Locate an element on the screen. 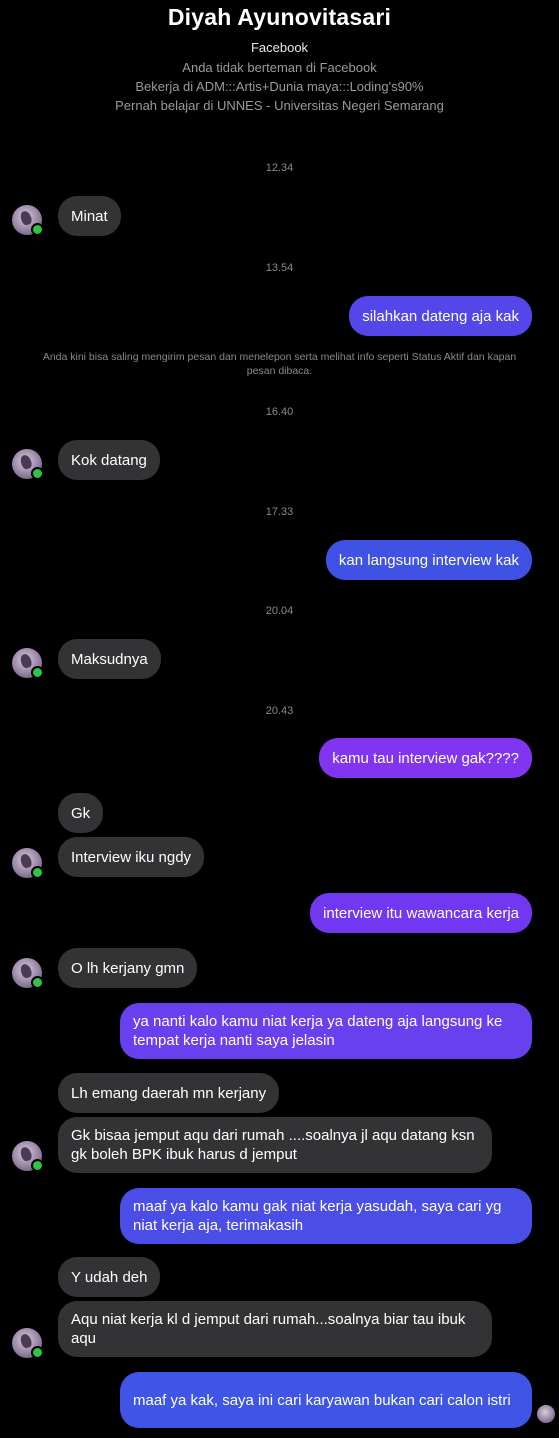 The width and height of the screenshot is (559, 1438). incoming-message: O lh kerjany gmn is located at coordinates (128, 968).